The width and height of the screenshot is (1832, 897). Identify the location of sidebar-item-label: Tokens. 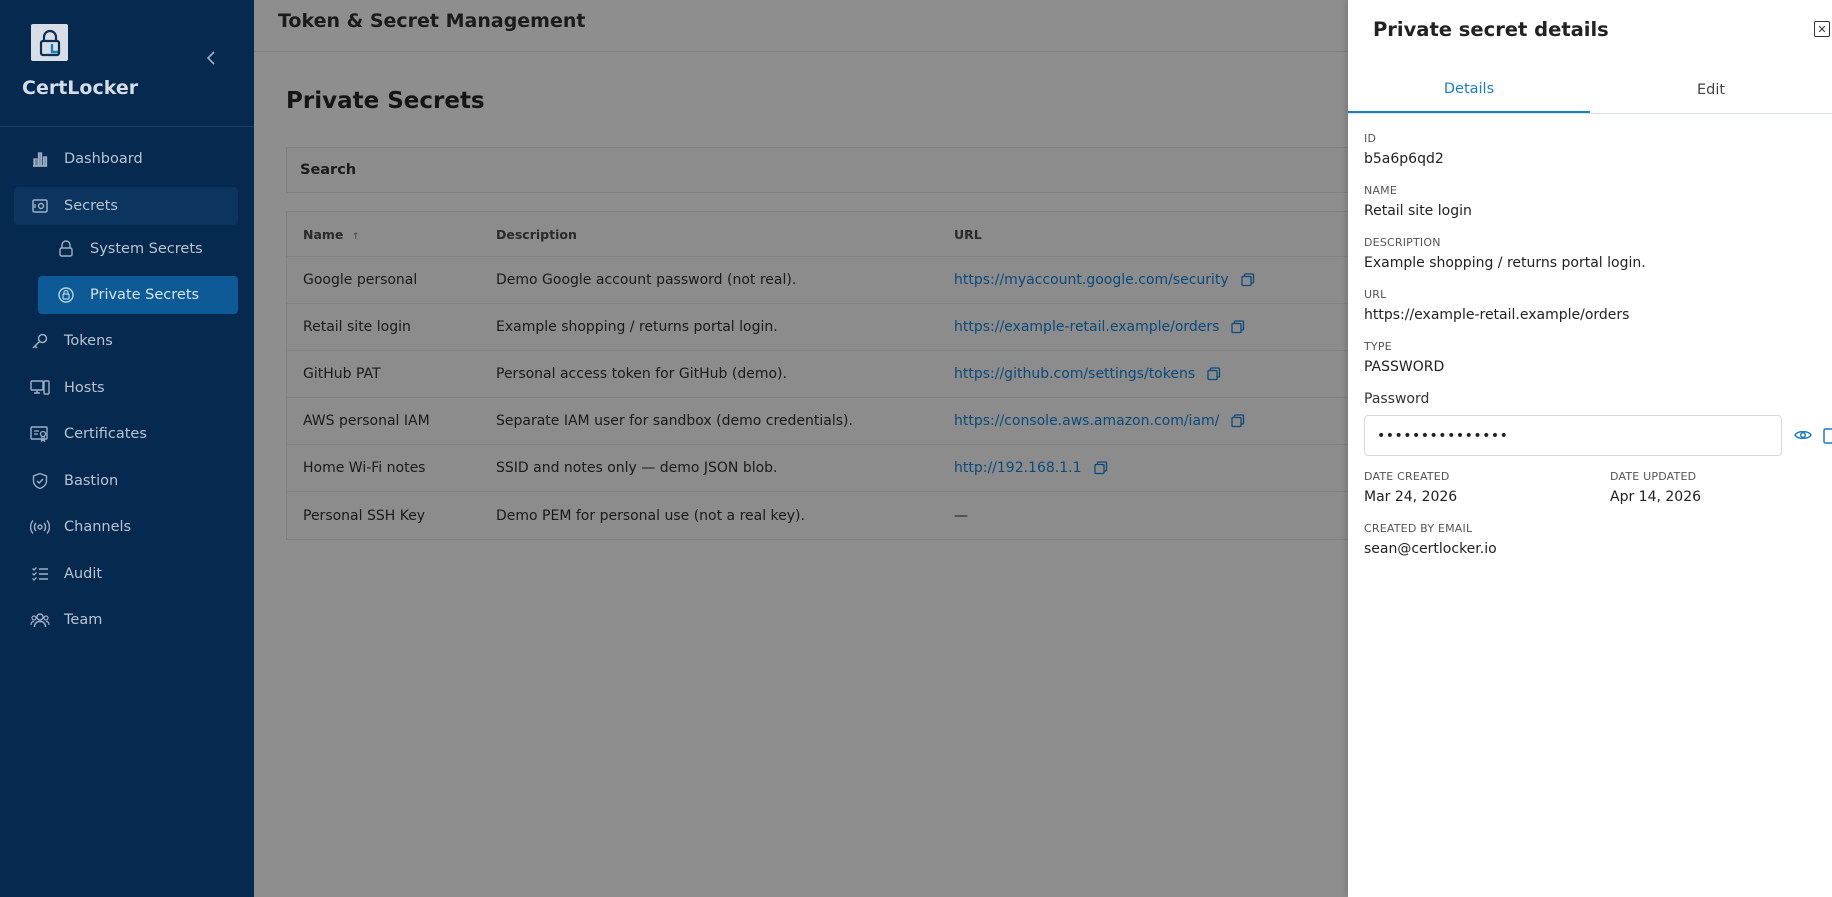
(88, 341).